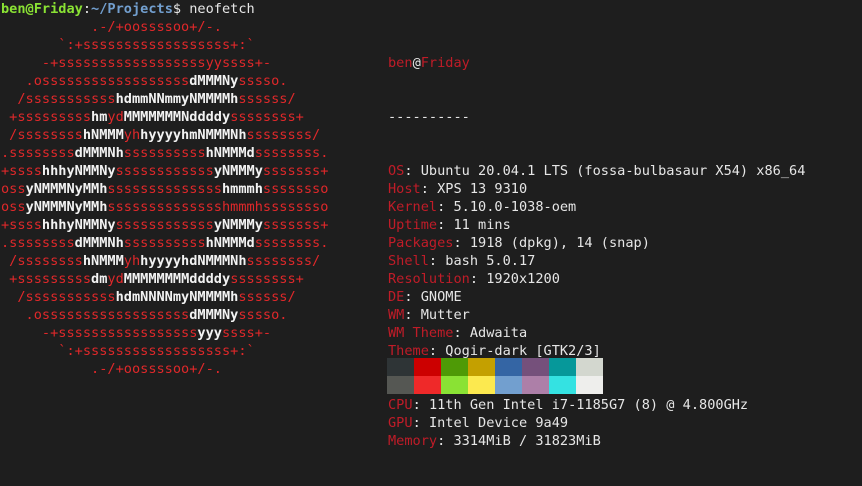 This screenshot has height=486, width=862. I want to click on info-key: DE, so click(396, 297).